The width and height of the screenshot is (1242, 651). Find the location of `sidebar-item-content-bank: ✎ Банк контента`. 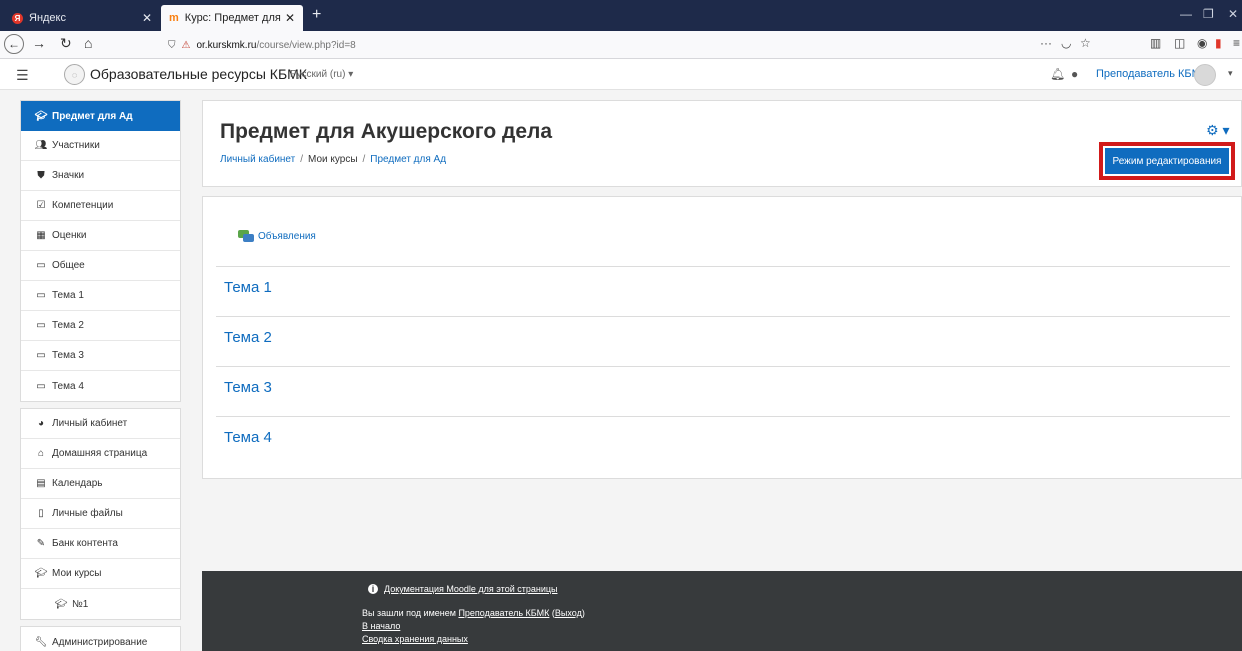

sidebar-item-content-bank: ✎ Банк контента is located at coordinates (100, 544).